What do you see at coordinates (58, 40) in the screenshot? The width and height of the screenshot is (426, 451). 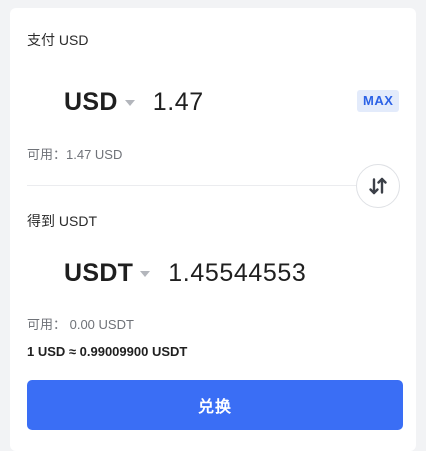 I see `pay-section-label: 支付 USD` at bounding box center [58, 40].